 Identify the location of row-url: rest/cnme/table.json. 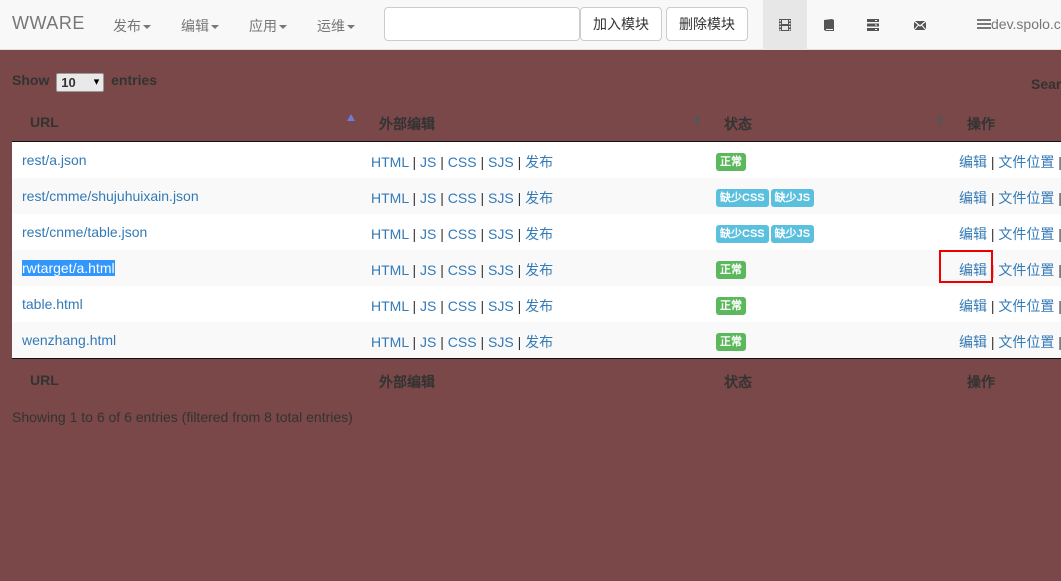
(84, 232).